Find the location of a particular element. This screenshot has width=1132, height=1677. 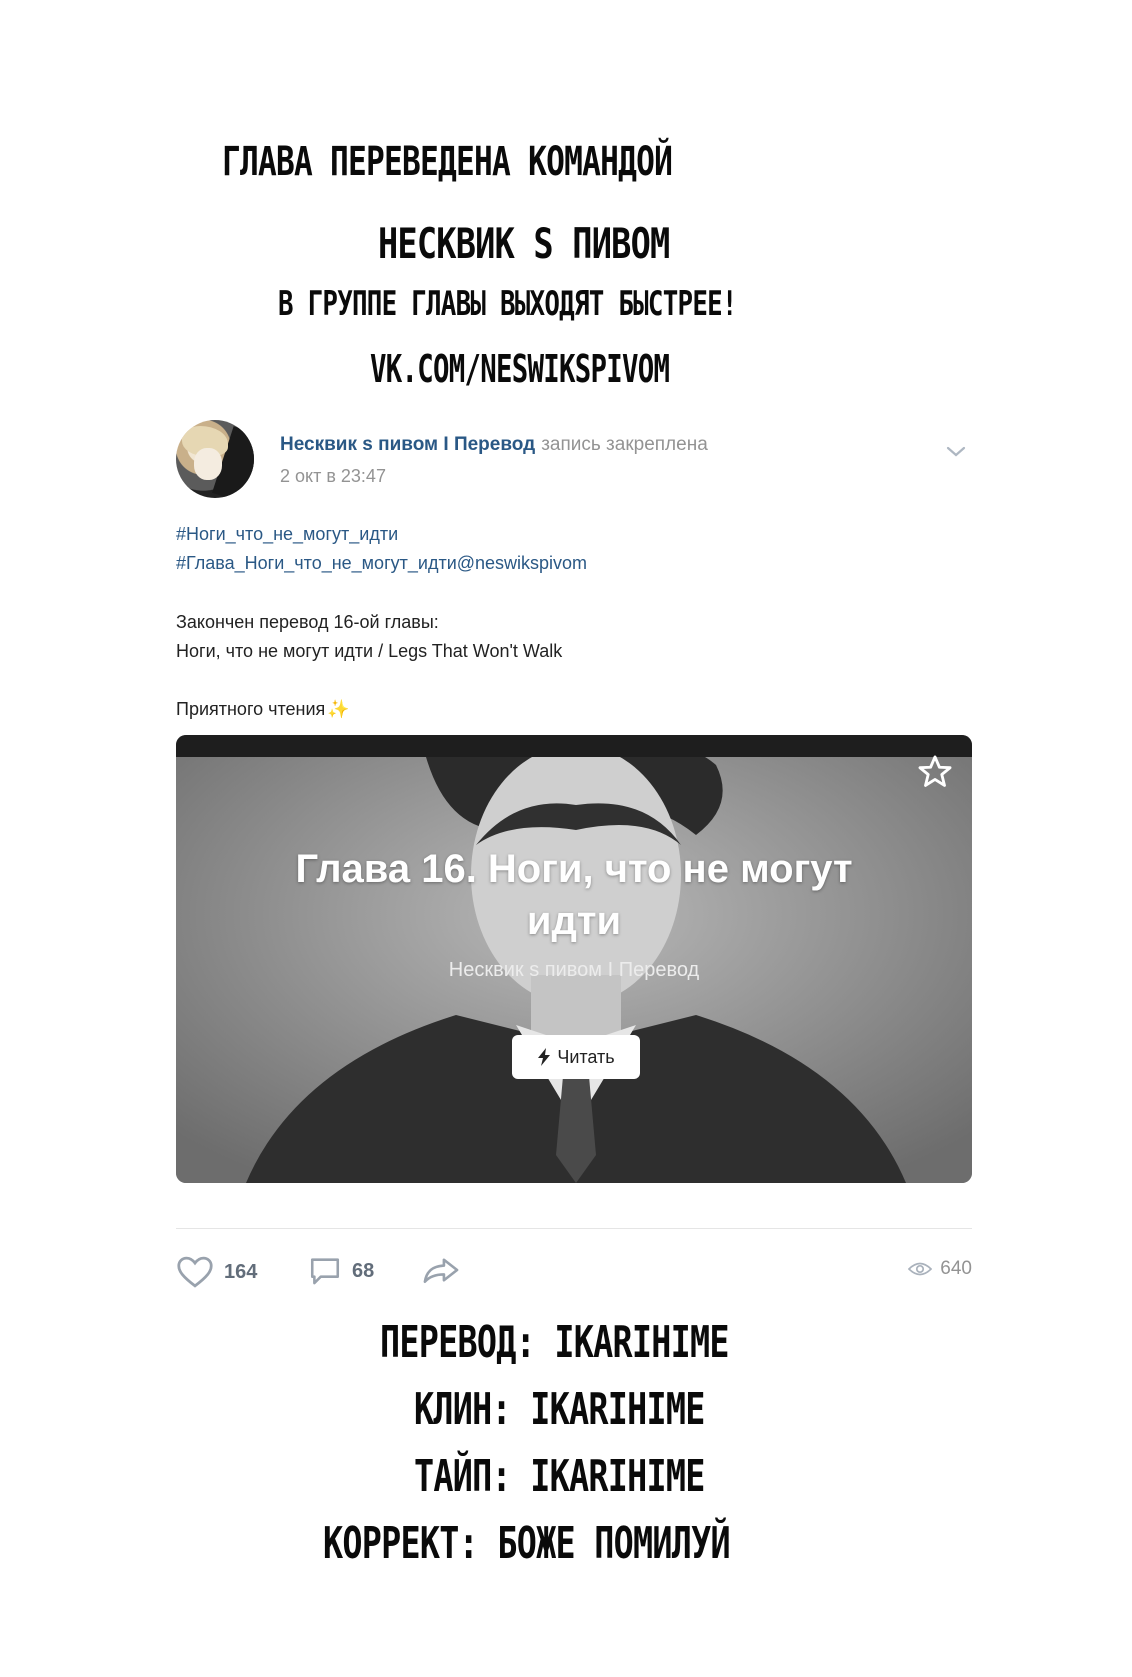

heart-icon is located at coordinates (195, 1272).